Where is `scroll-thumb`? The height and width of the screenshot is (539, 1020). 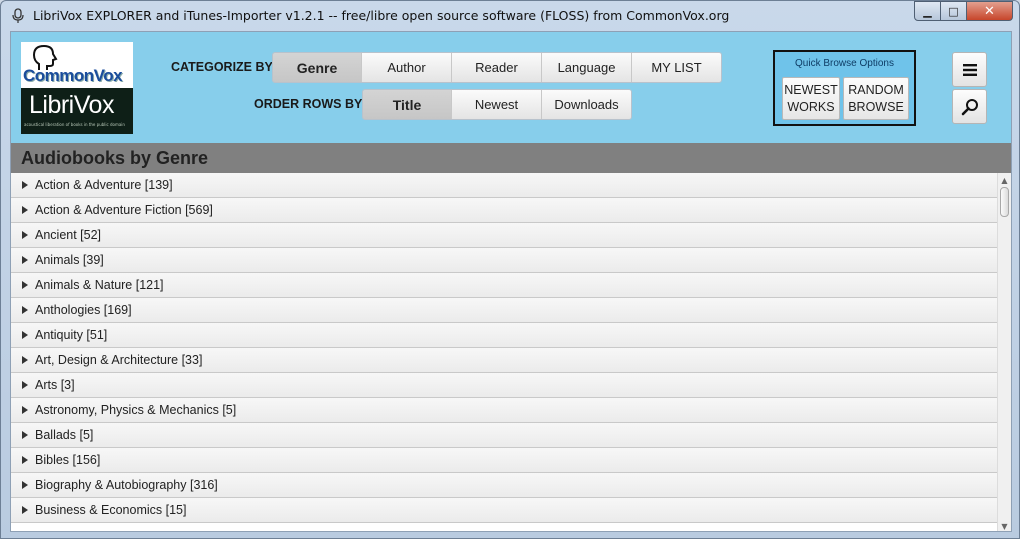 scroll-thumb is located at coordinates (1004, 202).